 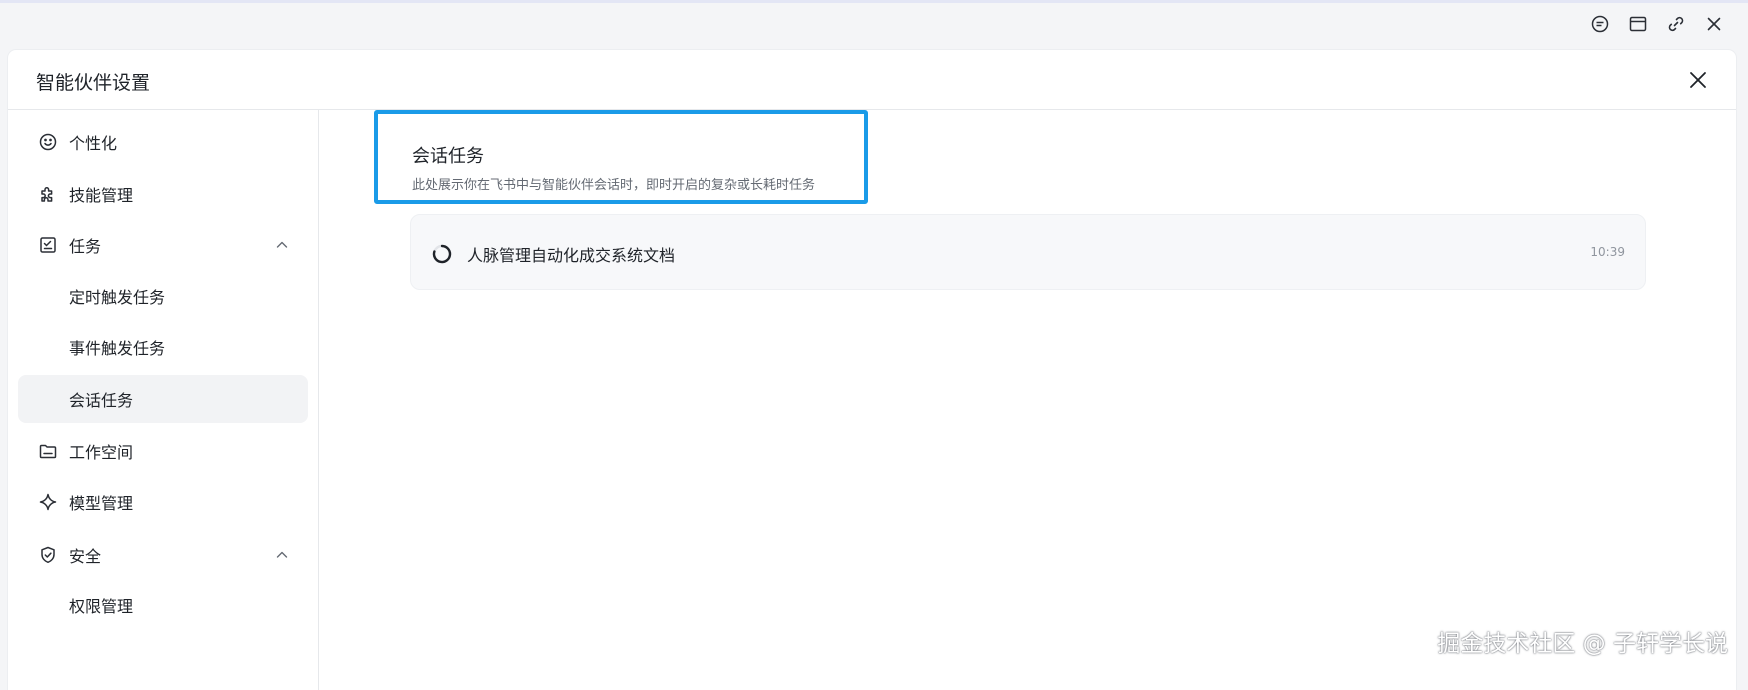 I want to click on checklist-icon, so click(x=48, y=245).